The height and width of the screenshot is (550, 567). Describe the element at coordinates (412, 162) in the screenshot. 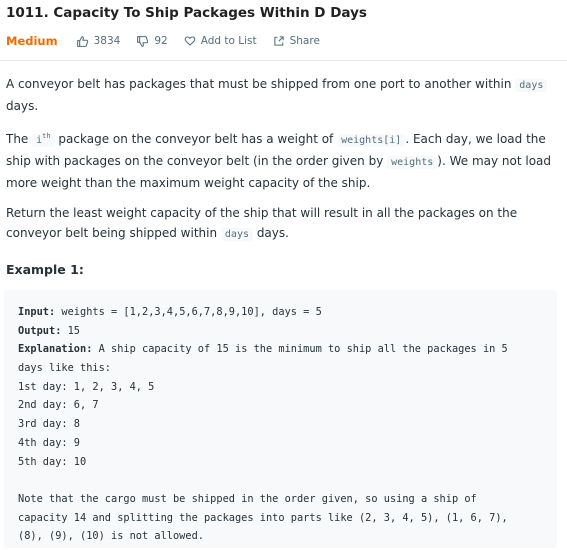

I see `inline-code-weights: weights` at that location.